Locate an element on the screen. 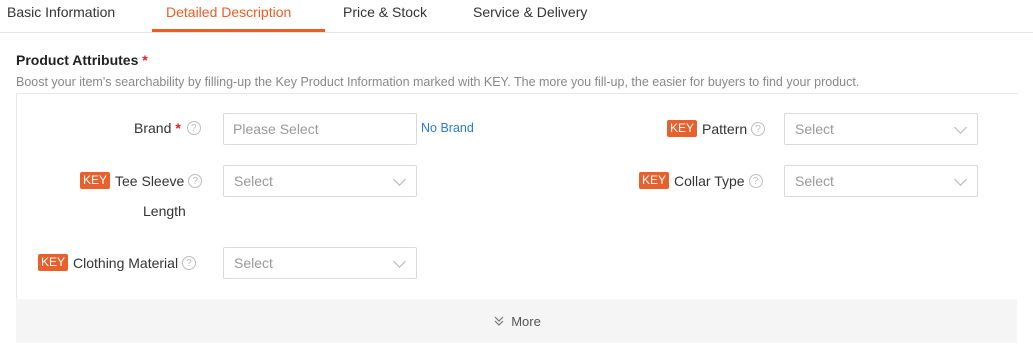 The height and width of the screenshot is (362, 1033). pattern-select: Select is located at coordinates (881, 129).